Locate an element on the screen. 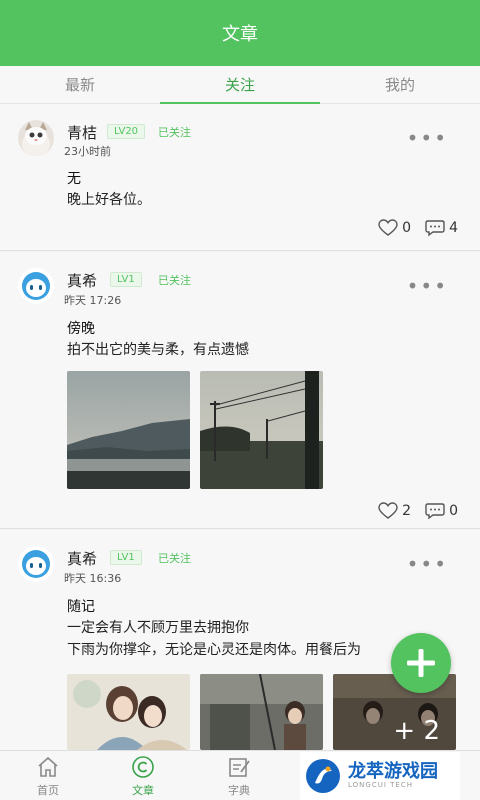 Image resolution: width=480 pixels, height=800 pixels. post-title: 傍晚 is located at coordinates (81, 329).